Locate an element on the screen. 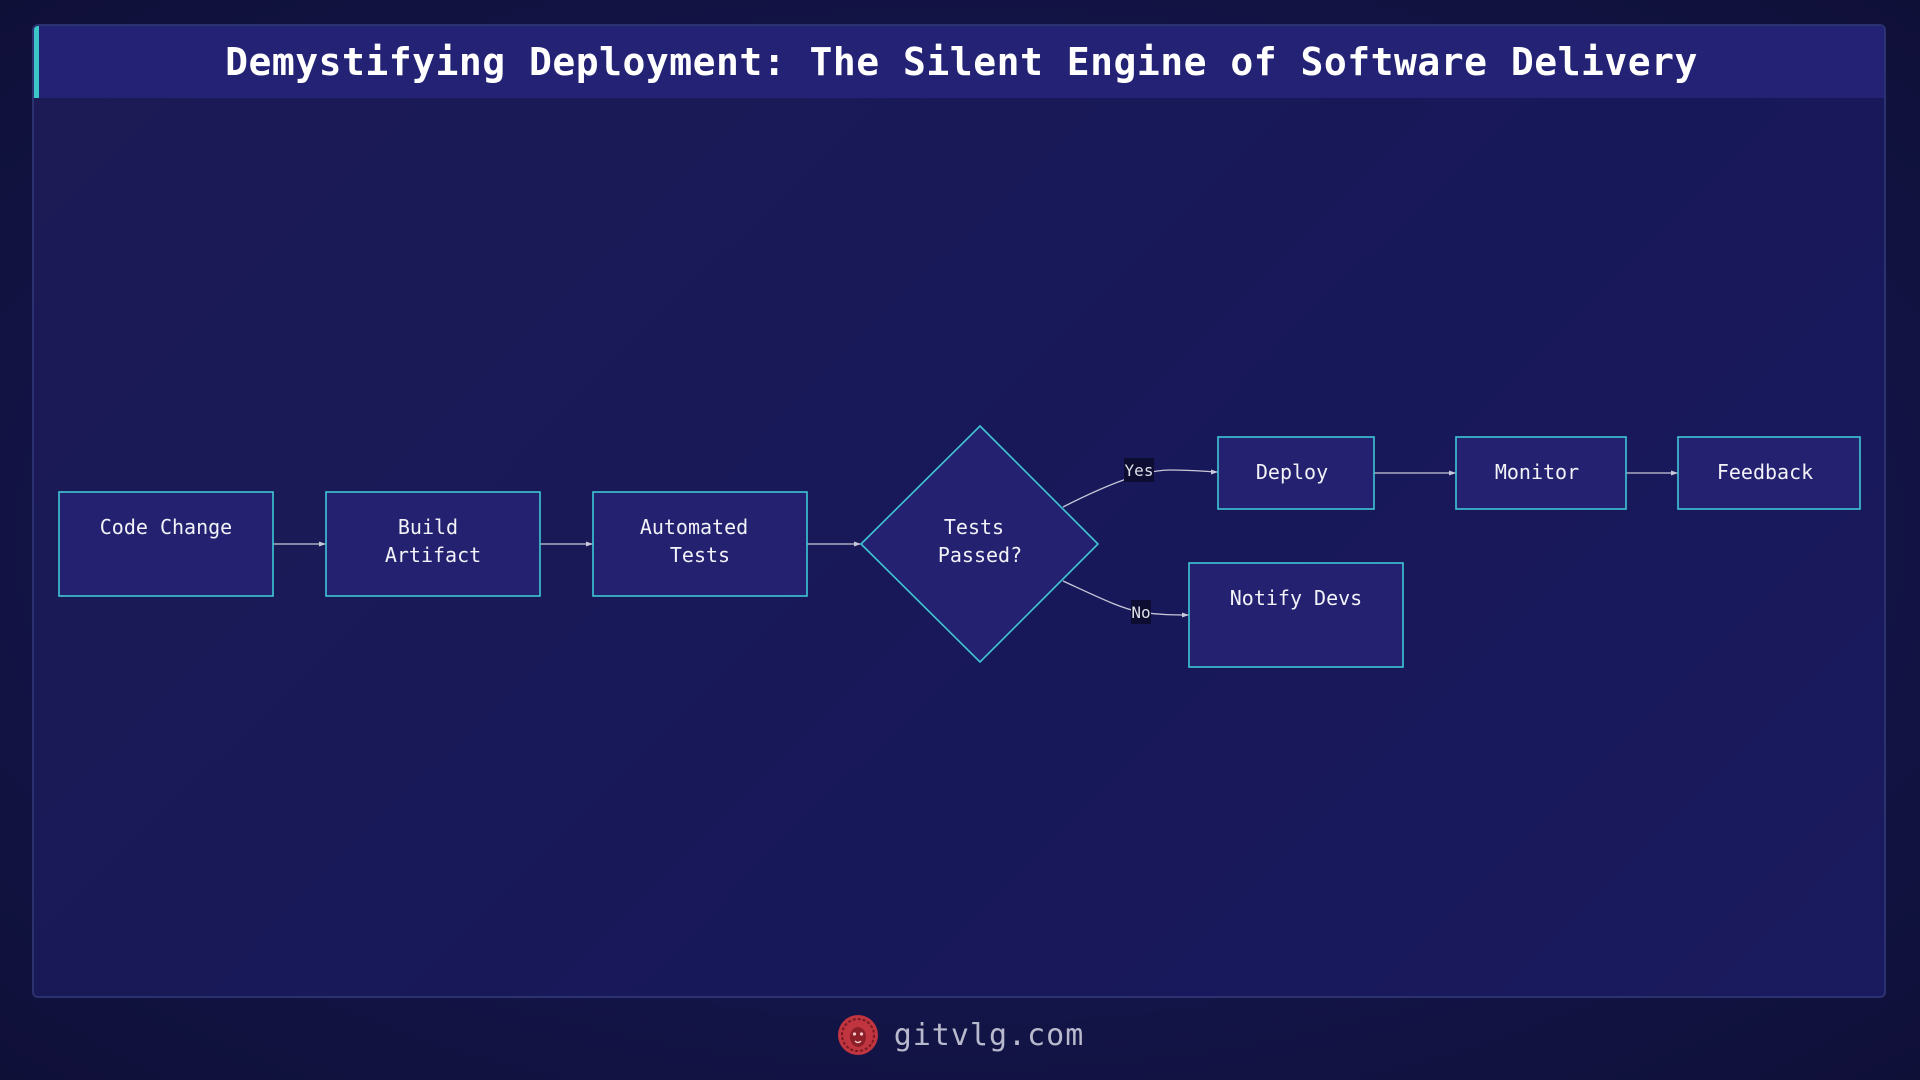 This screenshot has height=1080, width=1920. svg-text: Deploy is located at coordinates (1292, 472).